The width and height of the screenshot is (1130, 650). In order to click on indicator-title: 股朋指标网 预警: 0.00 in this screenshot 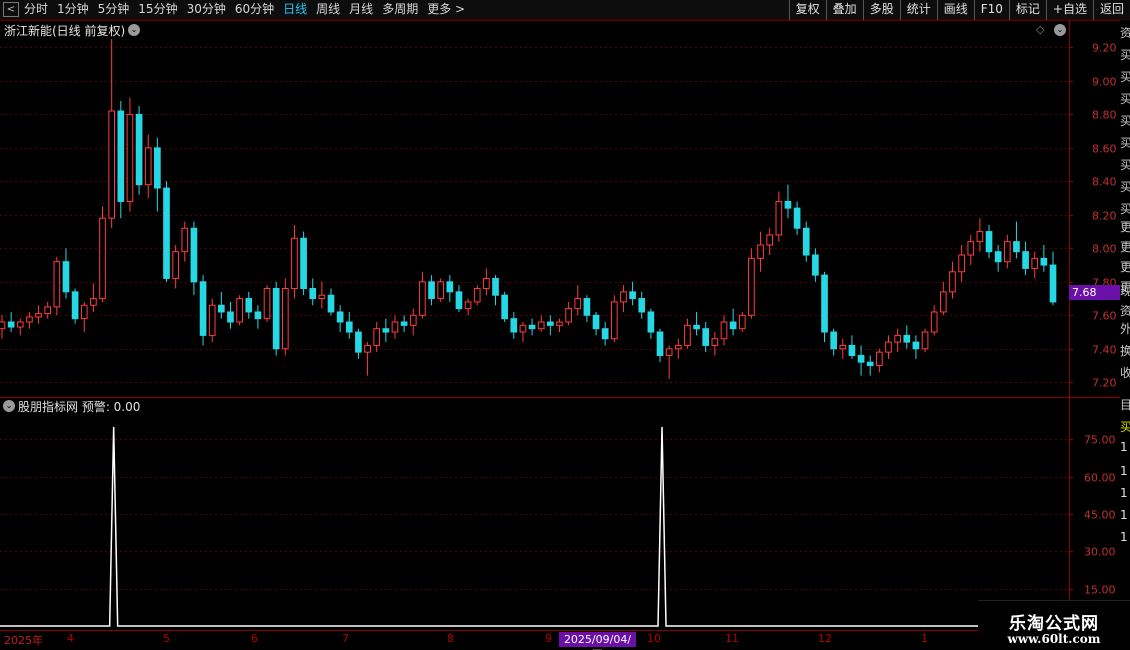, I will do `click(79, 407)`.